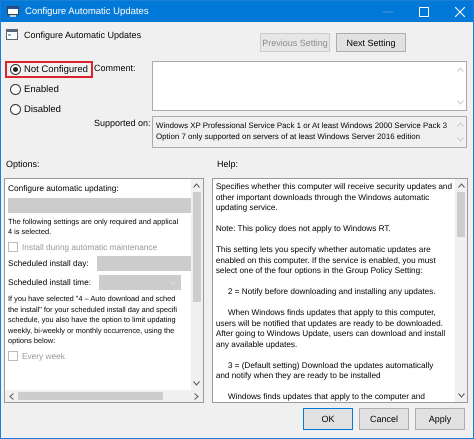  I want to click on help-text: other important downloads through the Windows automatic, so click(323, 197).